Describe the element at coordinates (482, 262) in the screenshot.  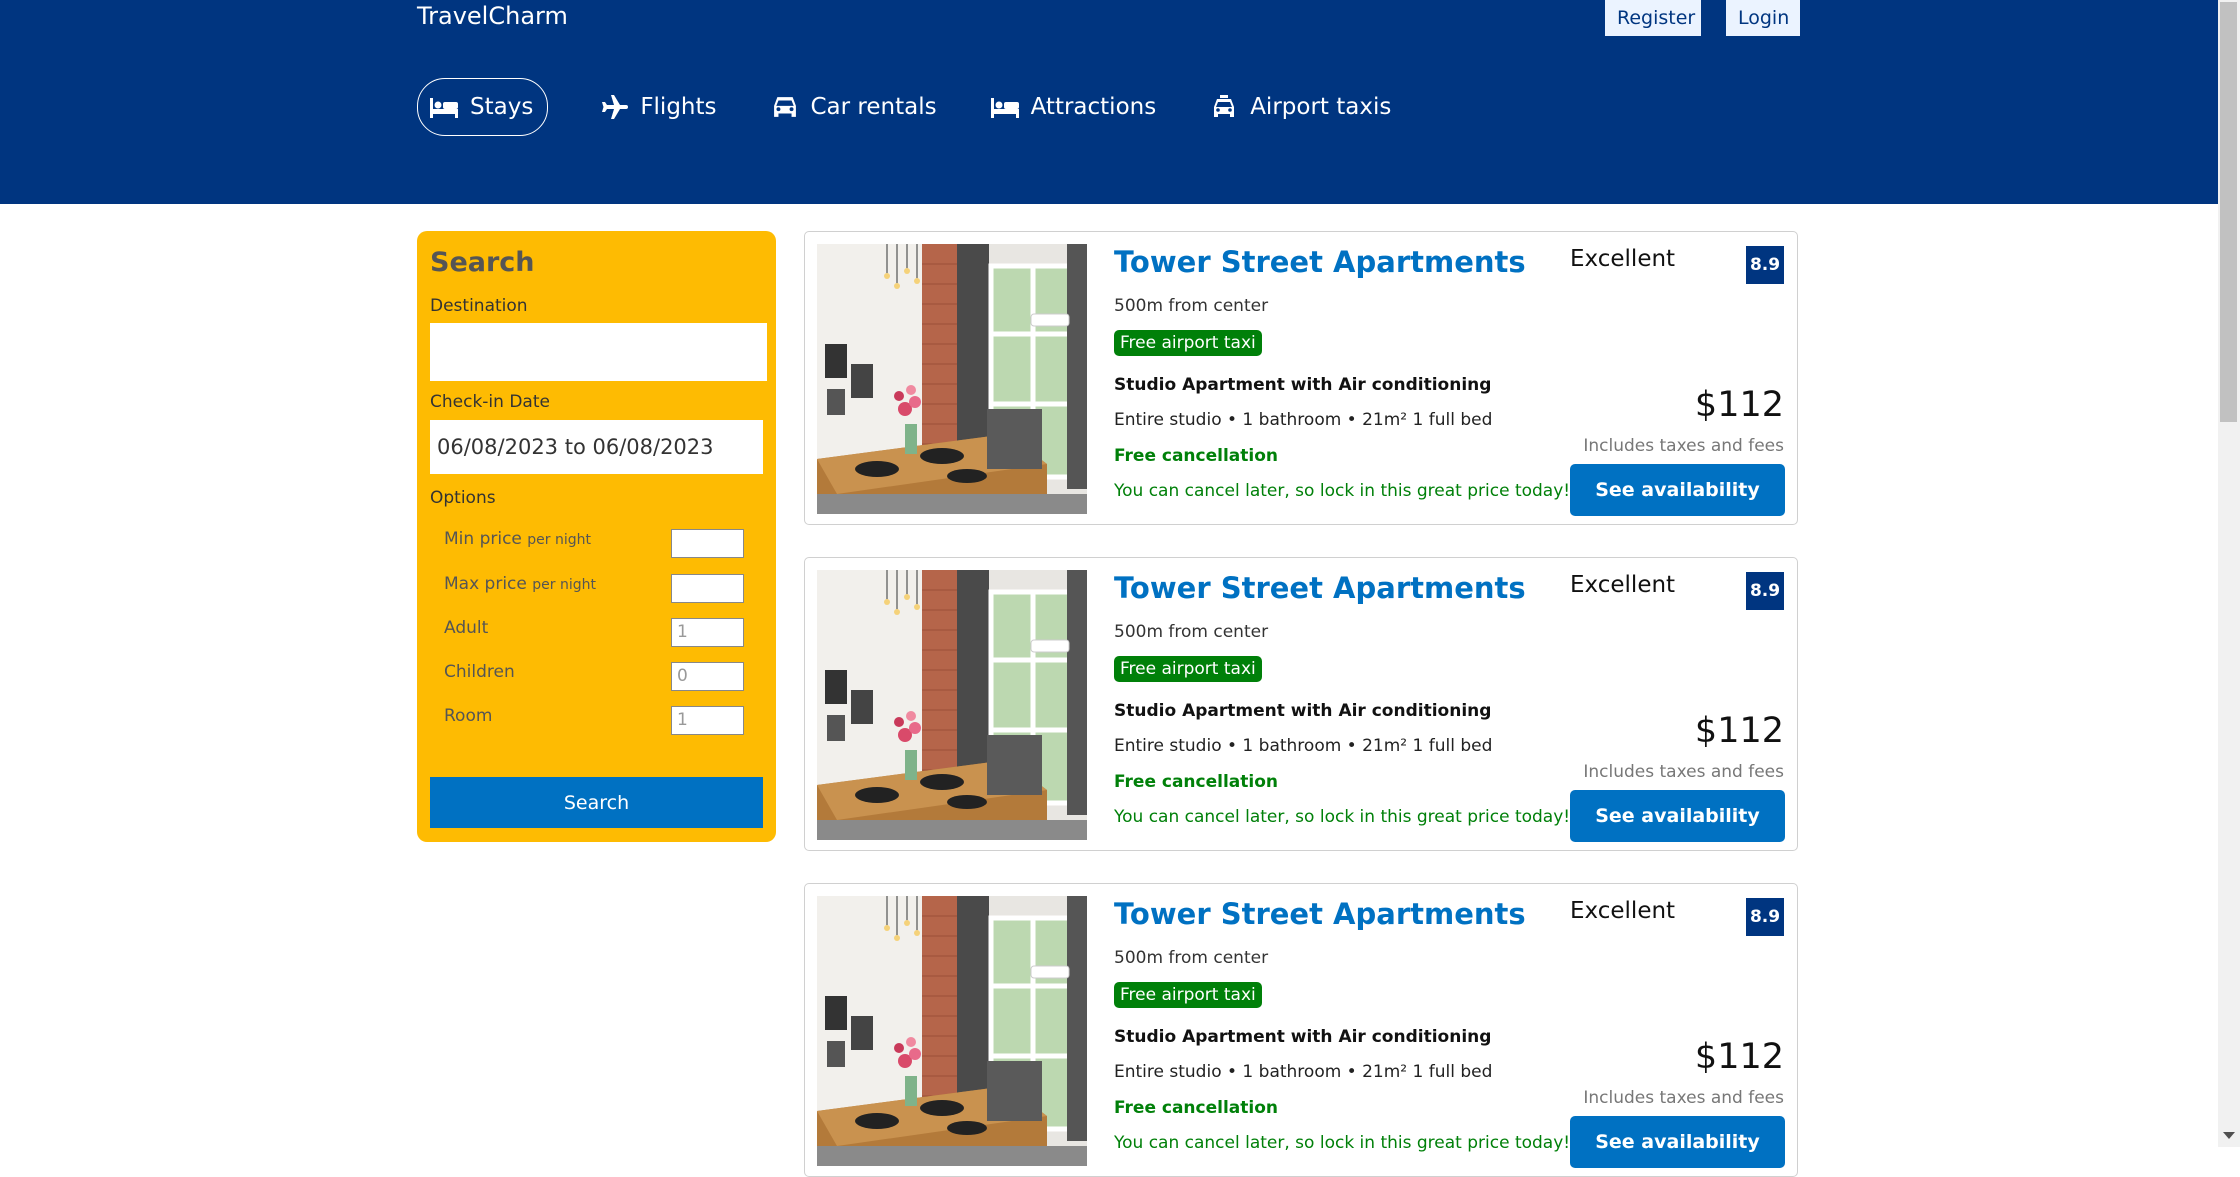
I see `search-title: Search` at that location.